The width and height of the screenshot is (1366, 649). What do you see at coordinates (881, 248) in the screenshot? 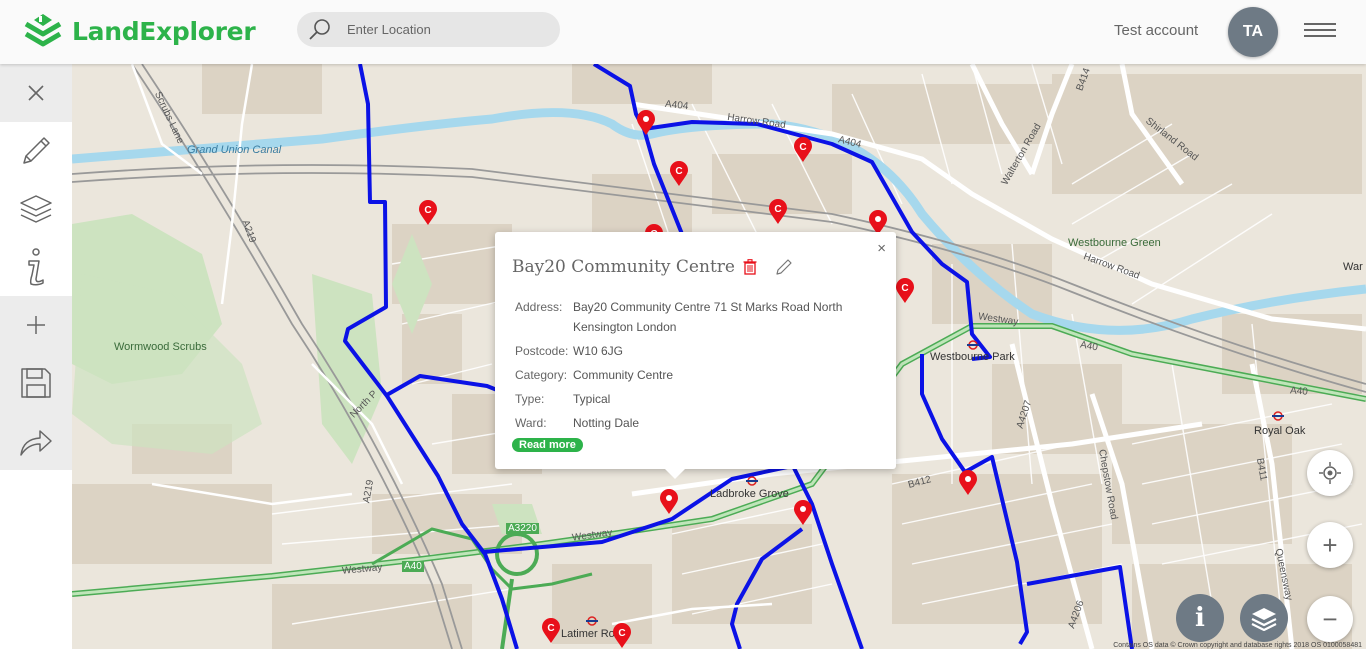
I see `popup-close-button: ×` at bounding box center [881, 248].